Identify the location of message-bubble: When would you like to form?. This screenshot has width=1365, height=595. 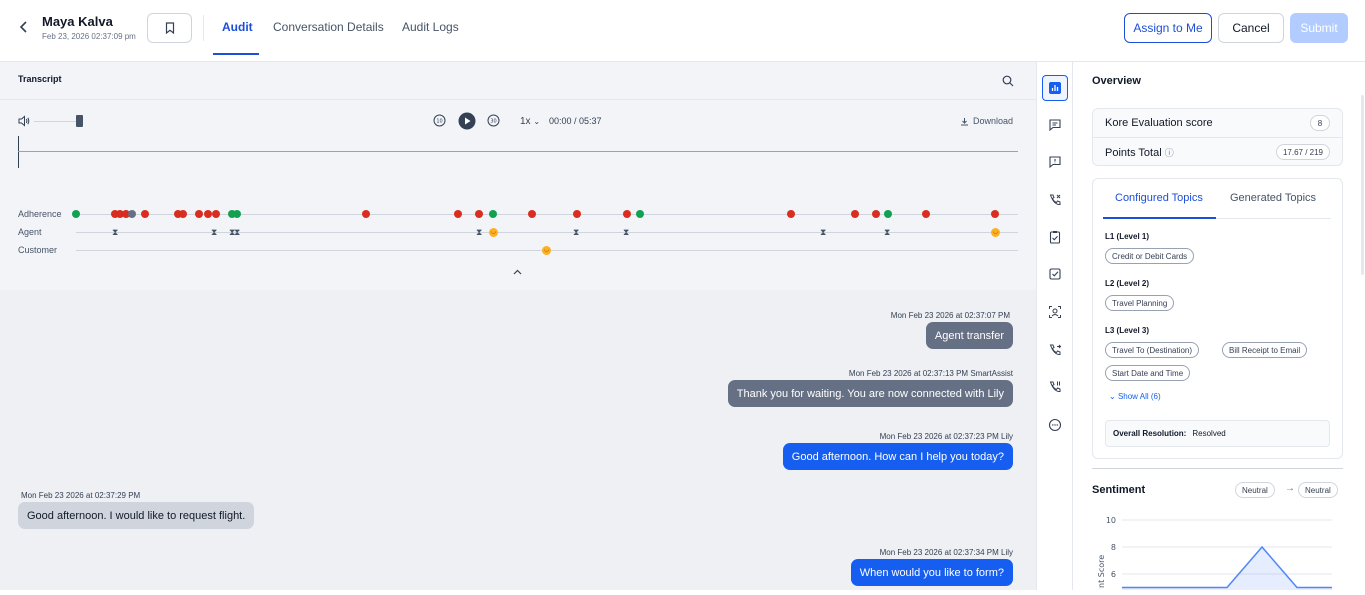
(931, 572).